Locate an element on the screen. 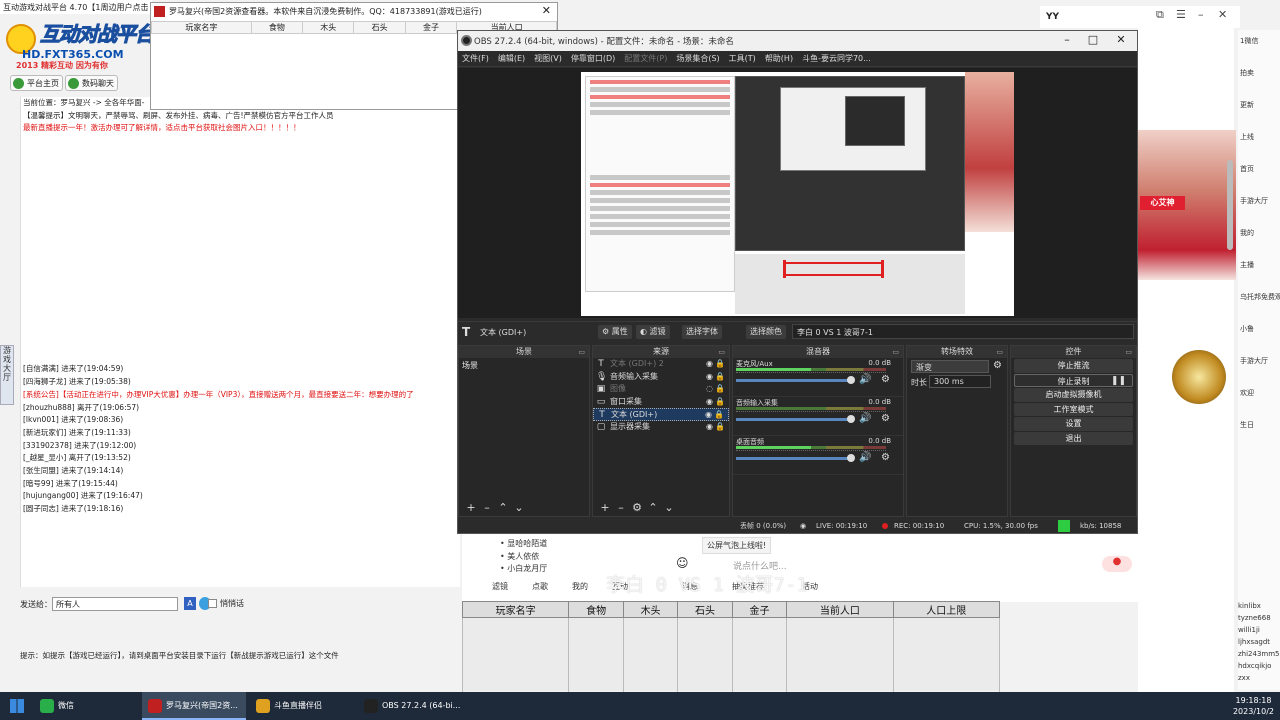 The width and height of the screenshot is (1280, 720). source-item: ▣ 图像 ◌ 🔒 is located at coordinates (661, 389).